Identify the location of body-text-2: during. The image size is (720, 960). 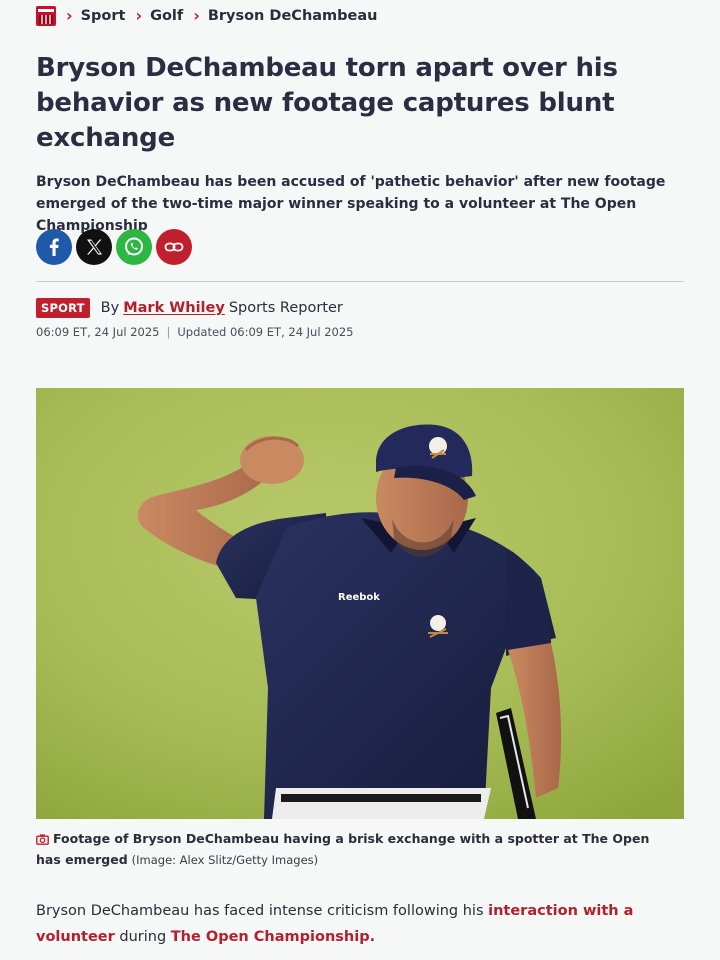
(142, 937).